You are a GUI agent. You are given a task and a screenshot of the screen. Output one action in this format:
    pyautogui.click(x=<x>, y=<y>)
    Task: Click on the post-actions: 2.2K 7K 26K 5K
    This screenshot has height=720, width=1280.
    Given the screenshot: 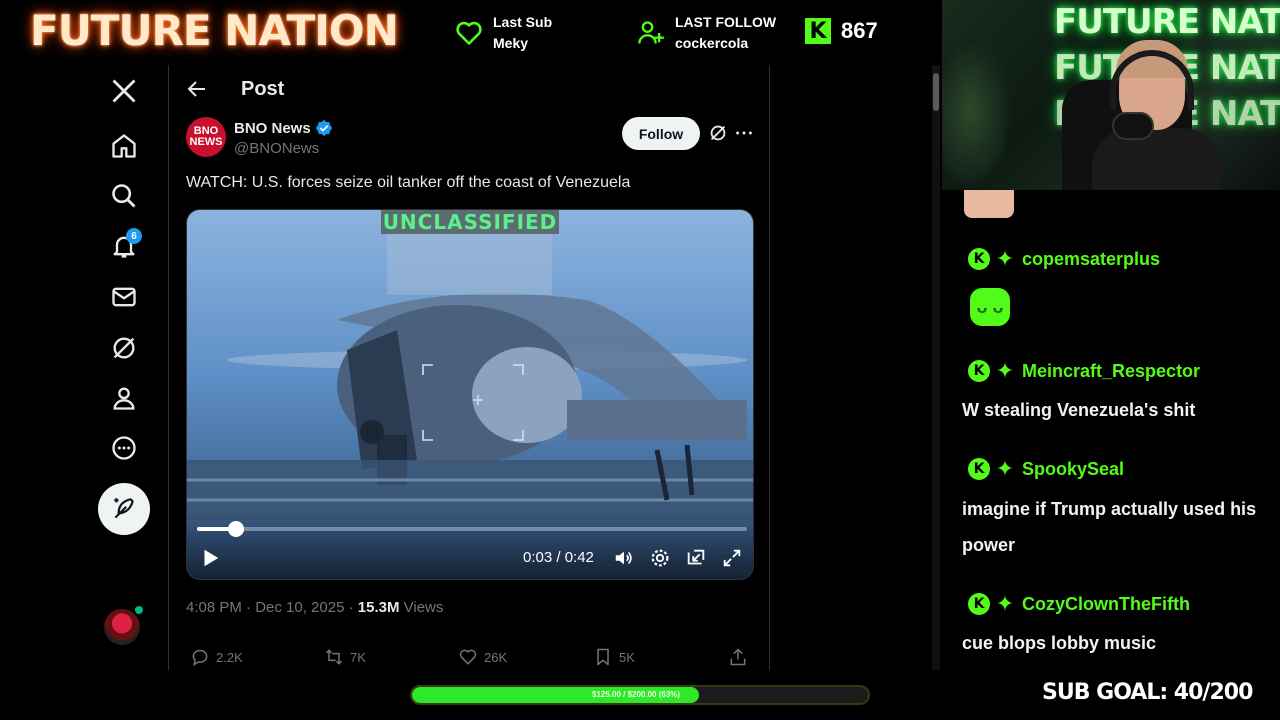 What is the action you would take?
    pyautogui.click(x=471, y=658)
    